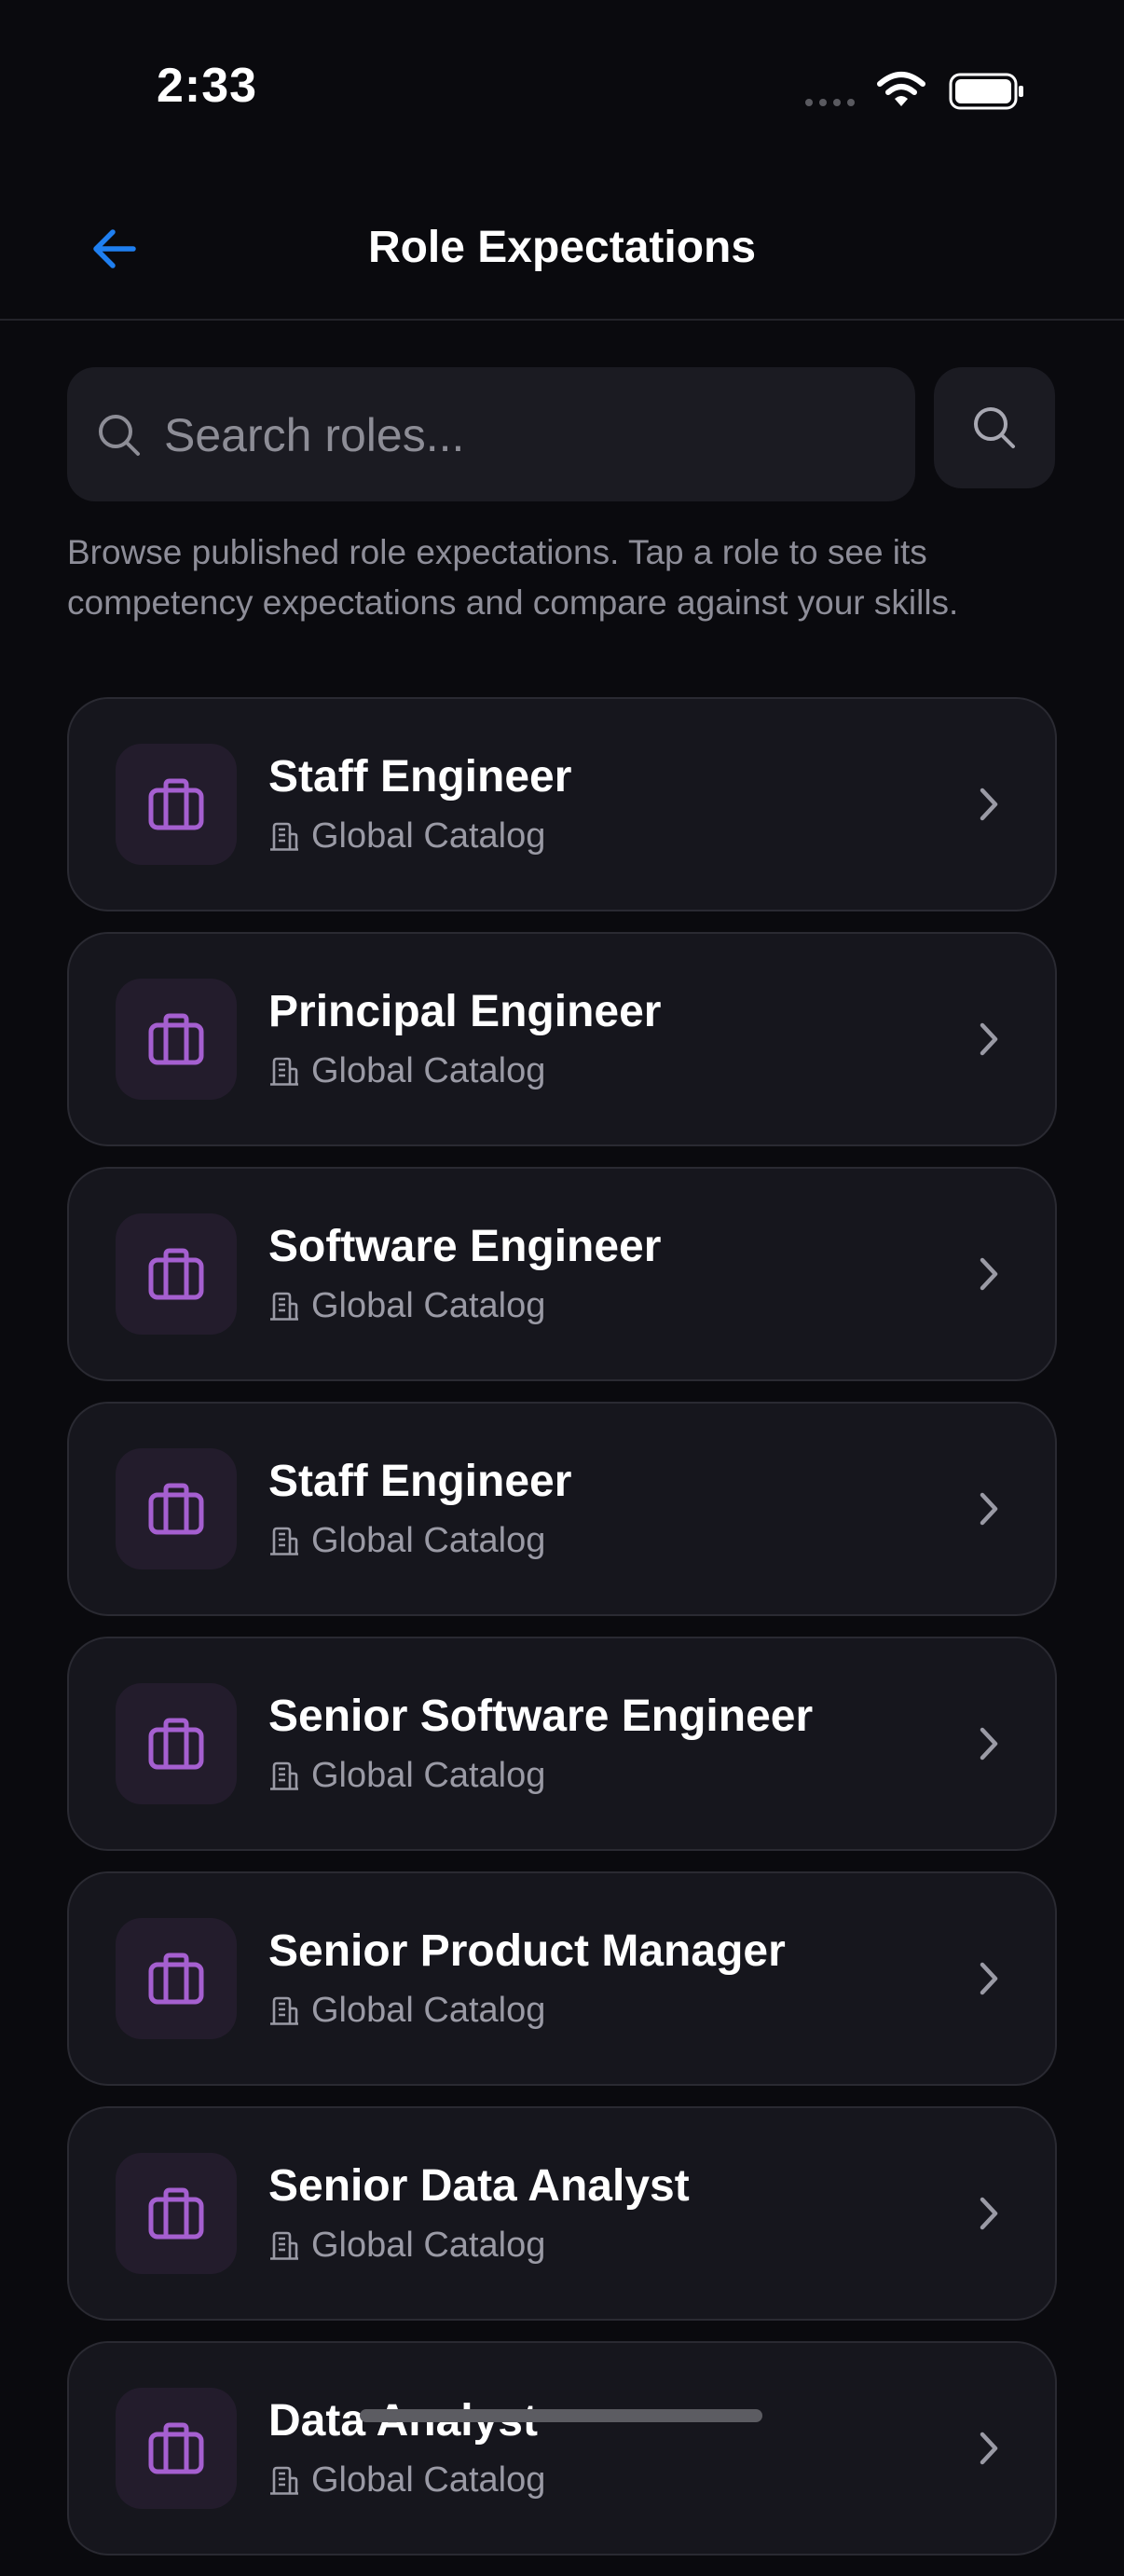 The height and width of the screenshot is (2576, 1124). I want to click on status-time: 2:33, so click(207, 86).